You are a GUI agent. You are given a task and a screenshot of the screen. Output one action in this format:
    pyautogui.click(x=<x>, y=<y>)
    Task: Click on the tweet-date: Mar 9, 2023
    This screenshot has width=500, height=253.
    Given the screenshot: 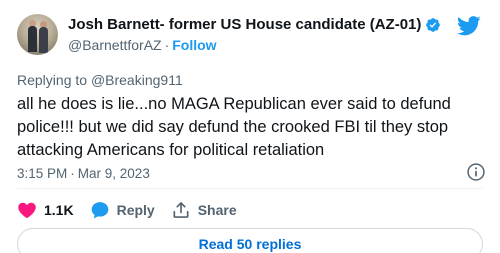 What is the action you would take?
    pyautogui.click(x=113, y=173)
    